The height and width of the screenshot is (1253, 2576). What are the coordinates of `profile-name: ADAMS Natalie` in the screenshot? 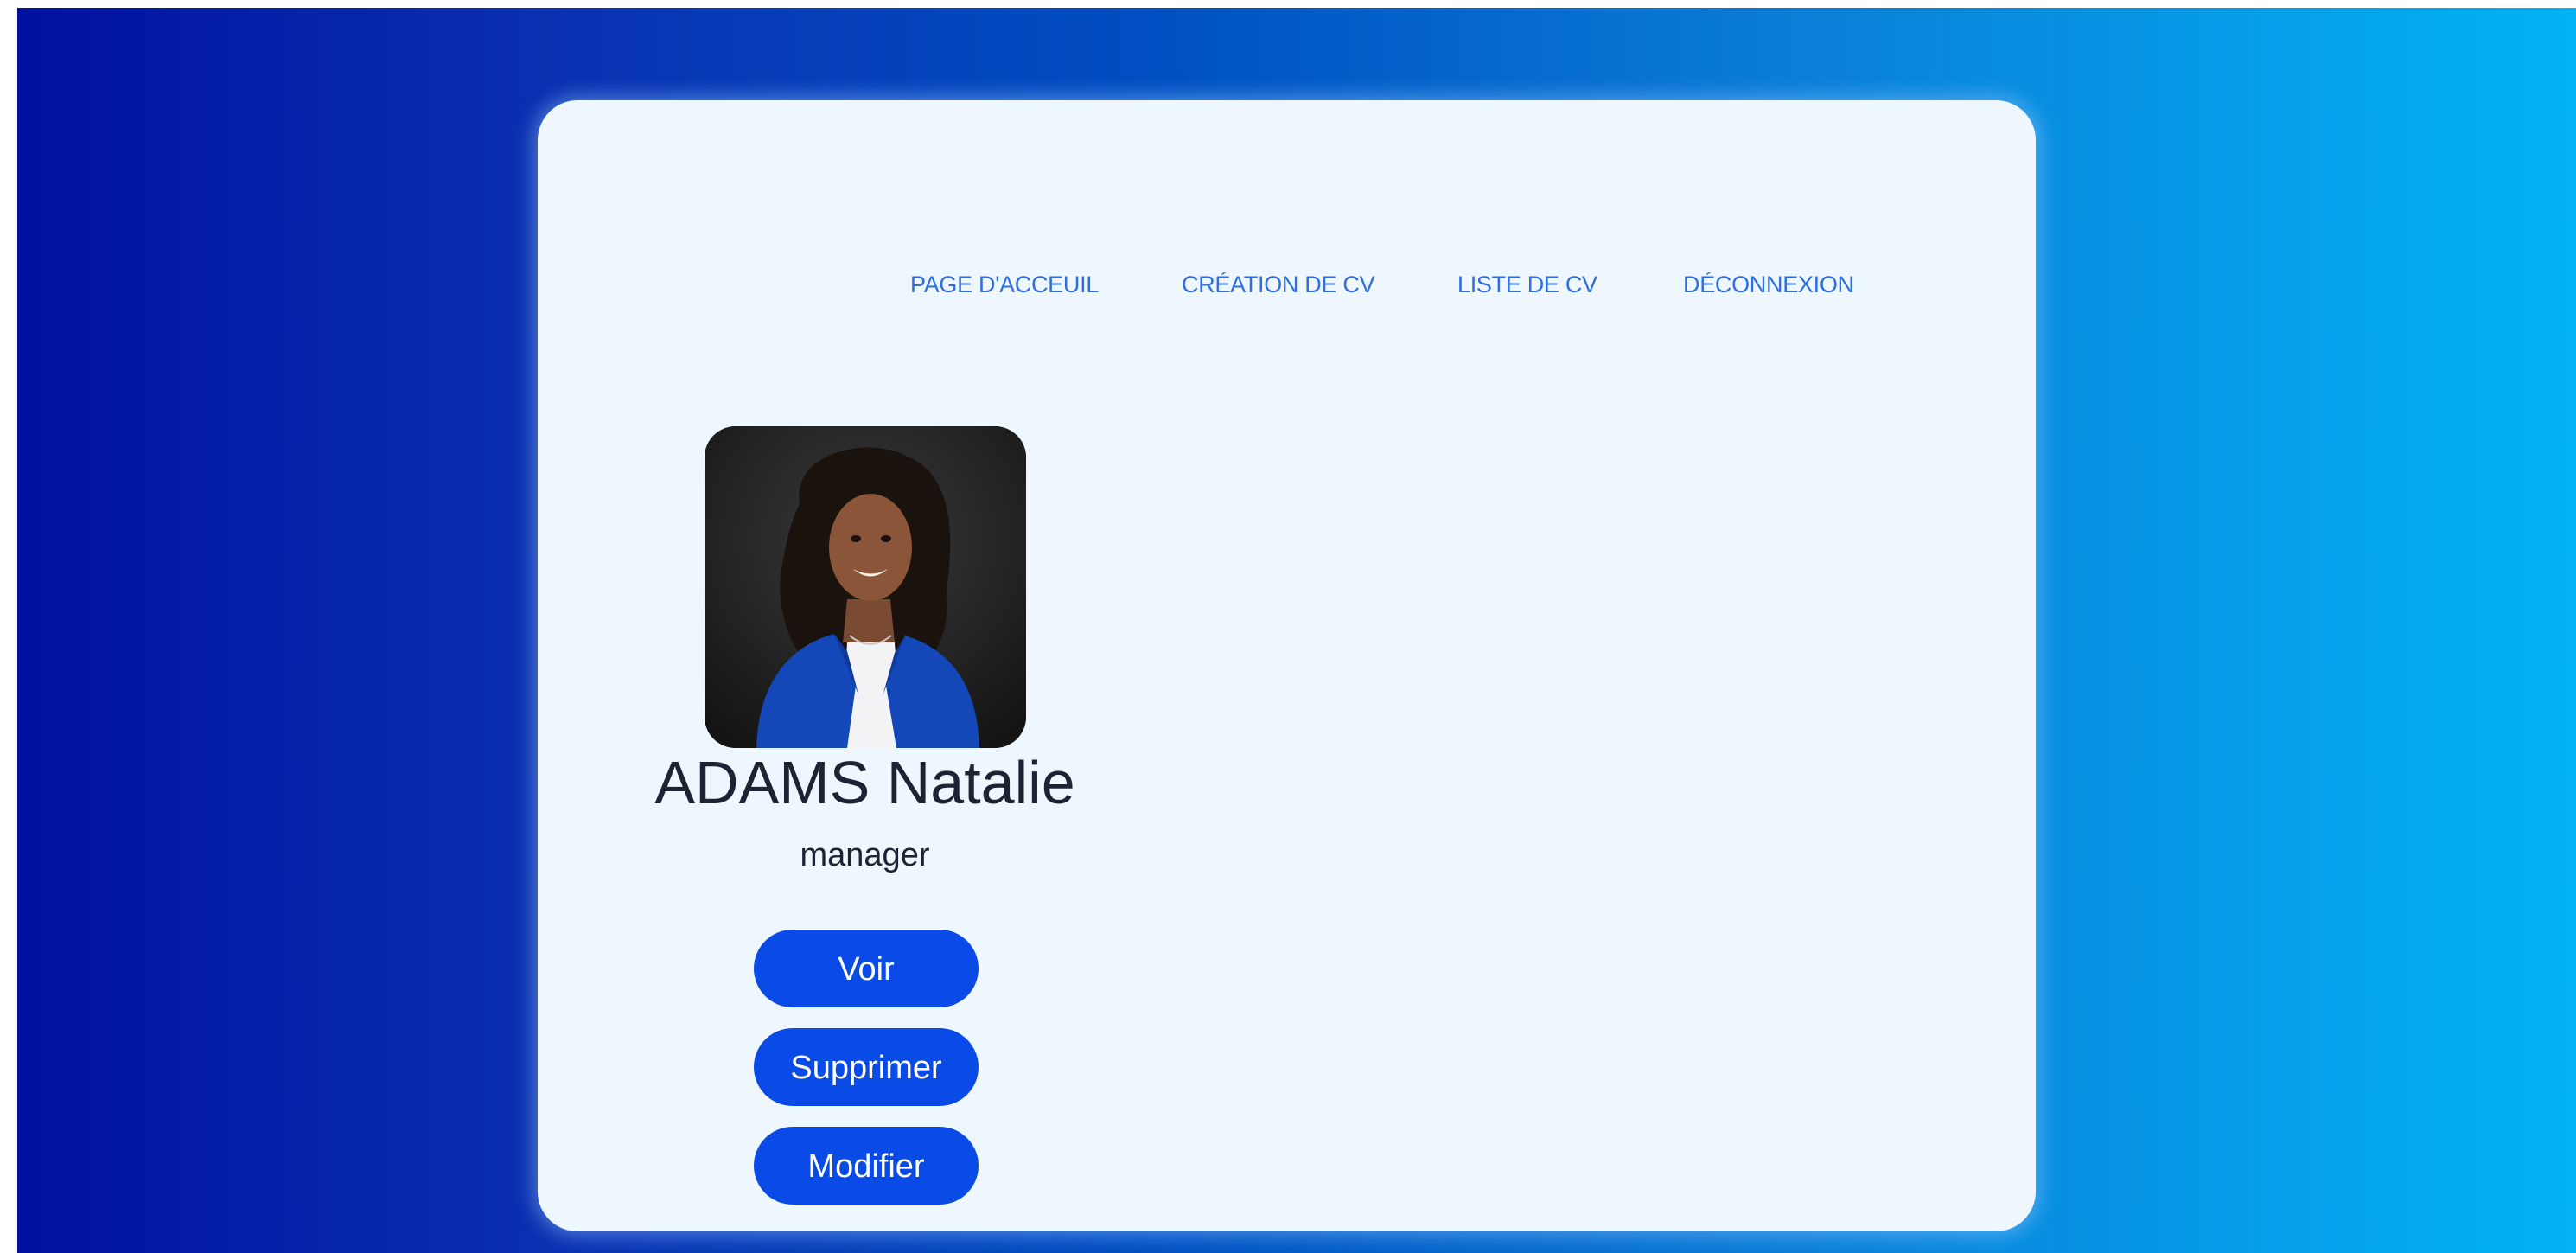 It's located at (864, 782).